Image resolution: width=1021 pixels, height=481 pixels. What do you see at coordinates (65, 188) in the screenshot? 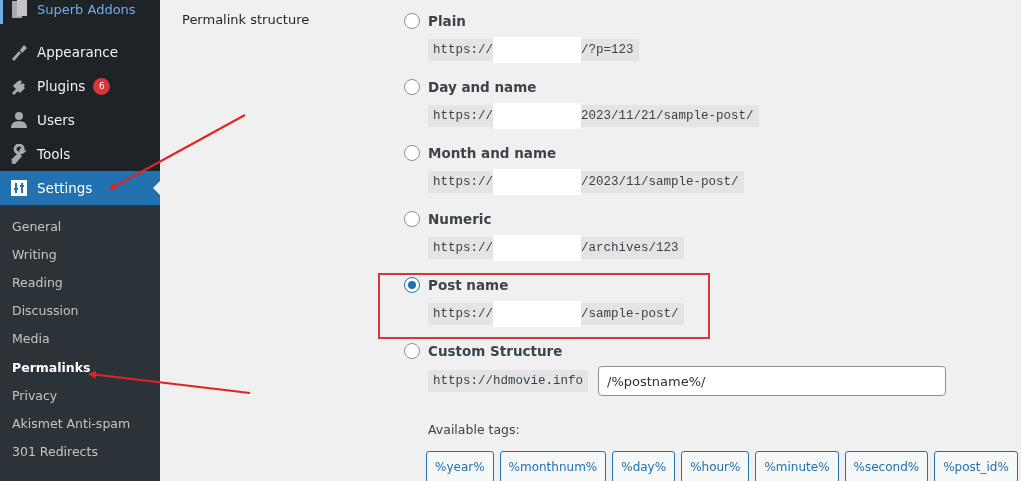
I see `menu-label: Settings` at bounding box center [65, 188].